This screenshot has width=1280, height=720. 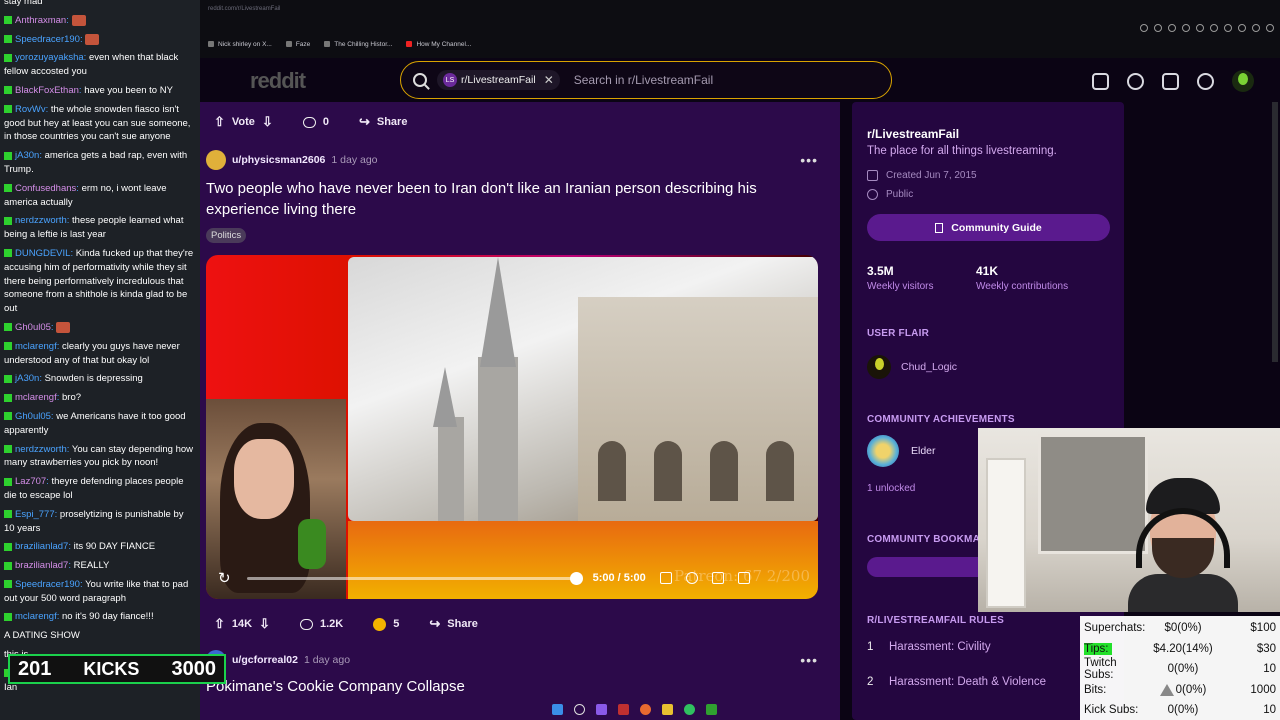 I want to click on award-count: 5, so click(x=396, y=624).